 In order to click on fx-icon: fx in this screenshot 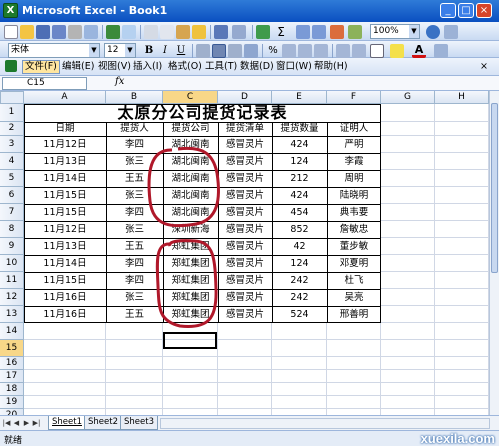, I will do `click(119, 81)`.